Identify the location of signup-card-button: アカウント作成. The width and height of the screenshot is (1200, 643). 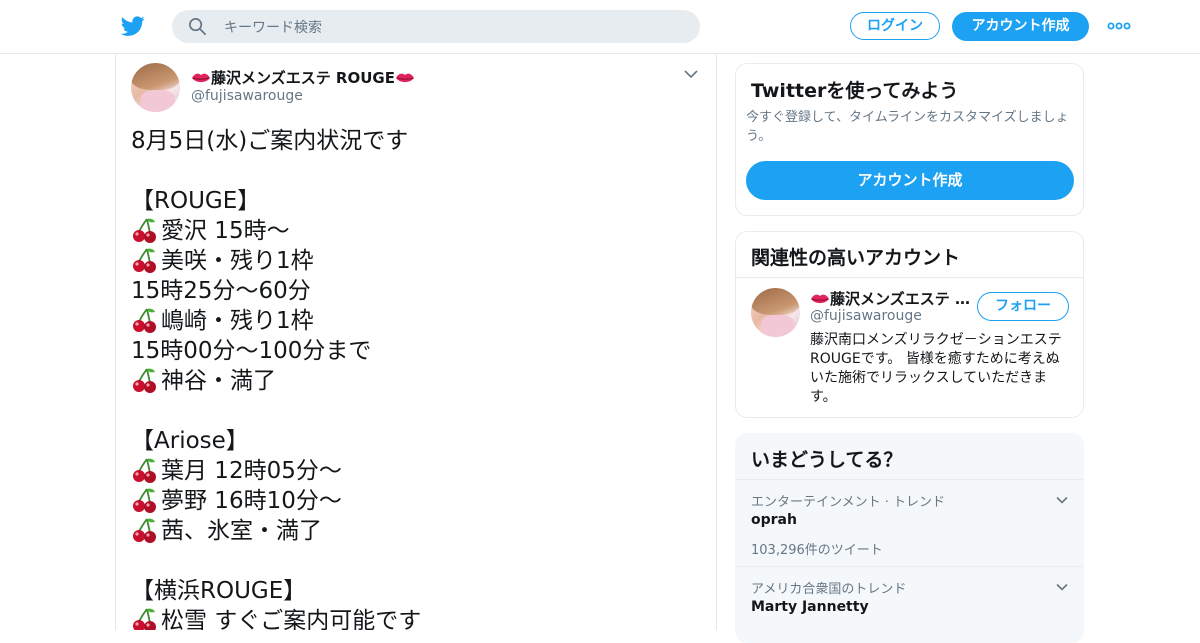
(910, 180).